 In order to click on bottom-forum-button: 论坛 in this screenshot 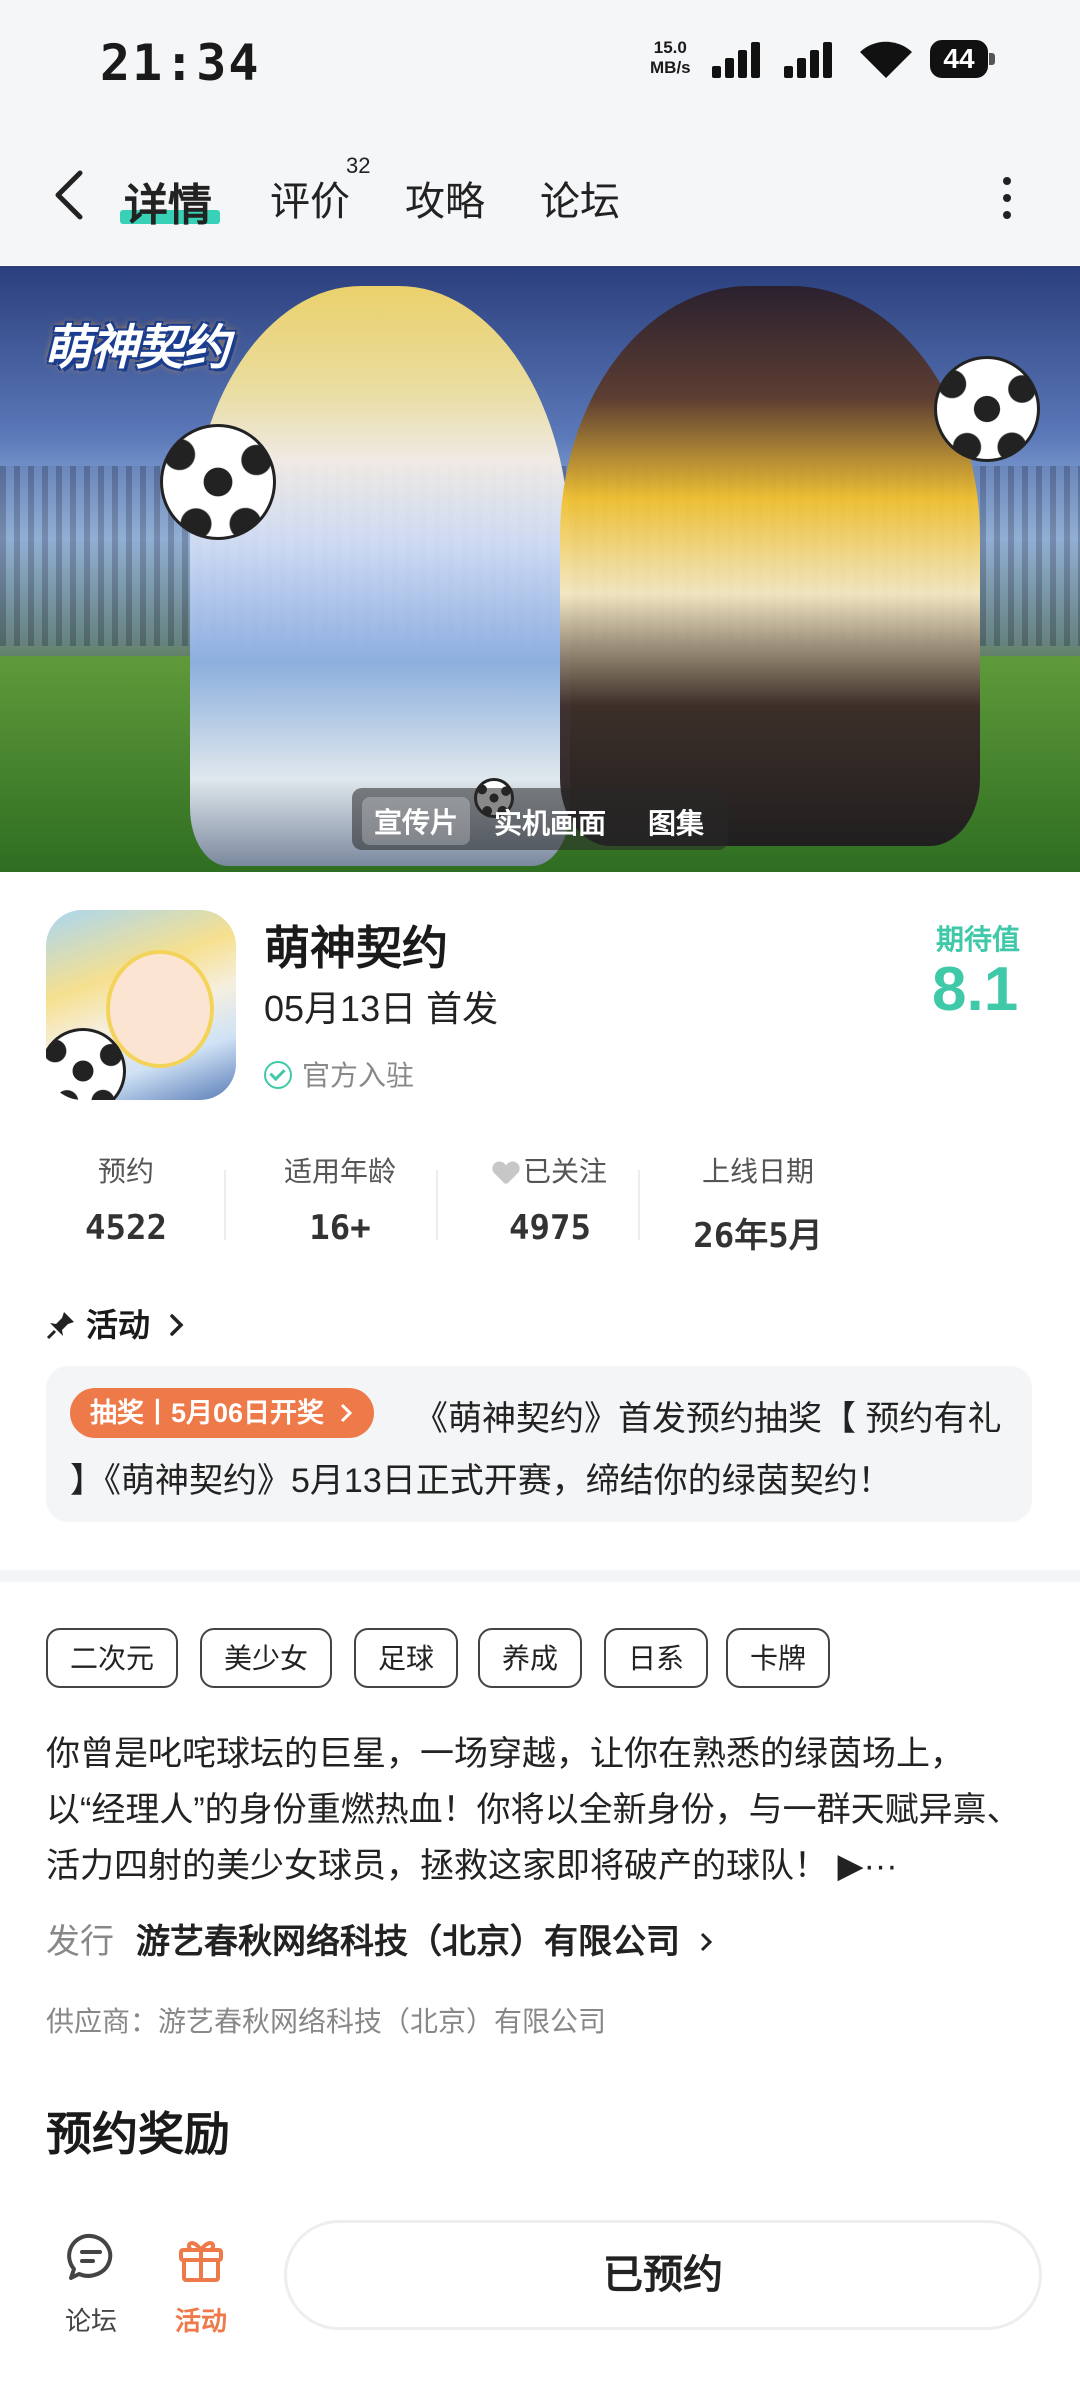, I will do `click(91, 2284)`.